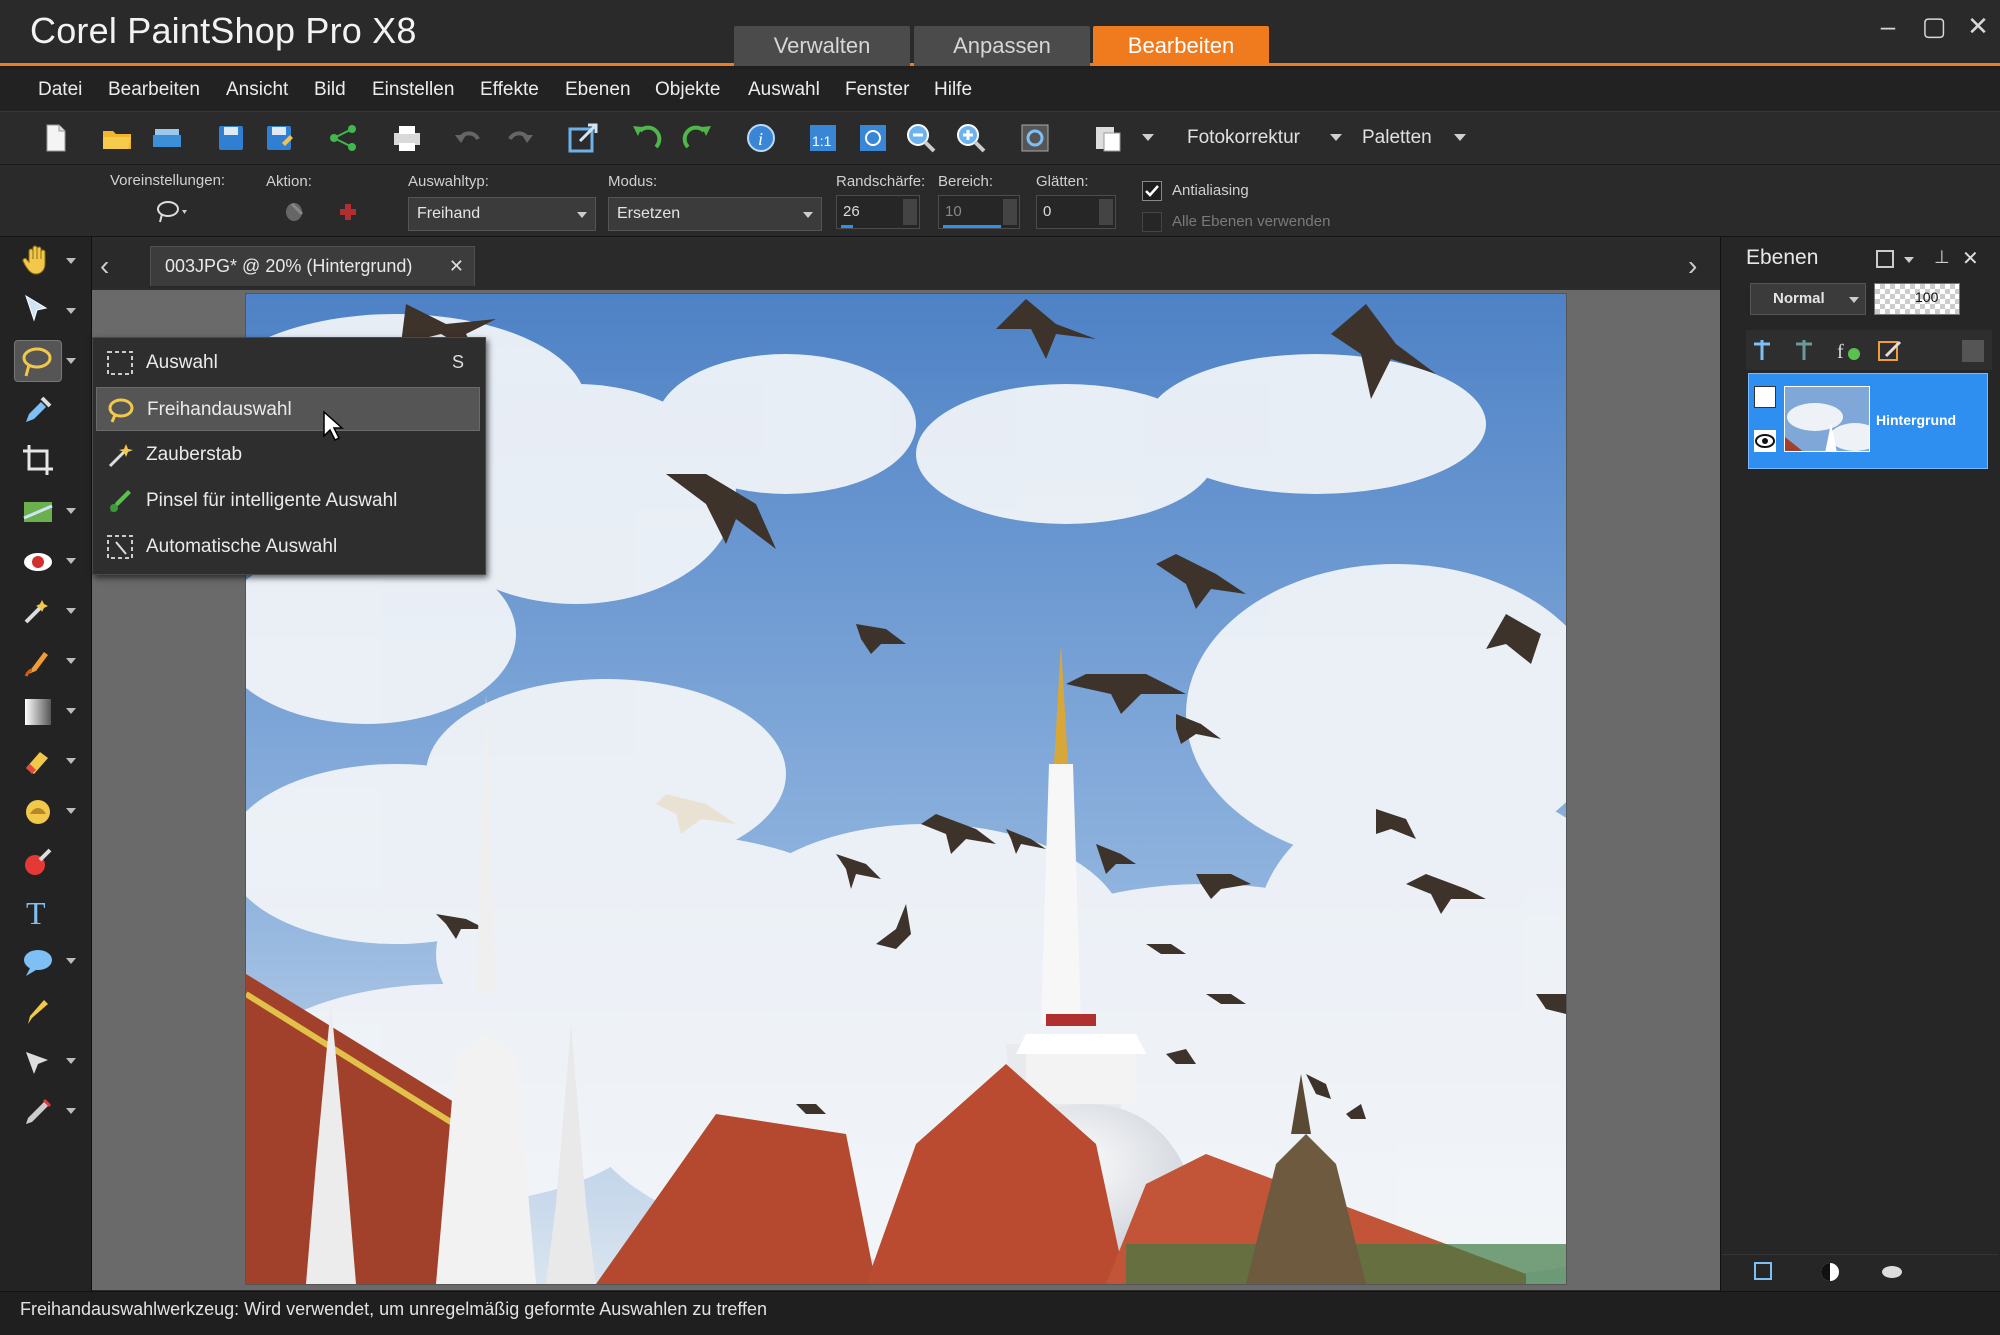 The width and height of the screenshot is (2000, 1335). What do you see at coordinates (330, 90) in the screenshot?
I see `menu-bild: Bild` at bounding box center [330, 90].